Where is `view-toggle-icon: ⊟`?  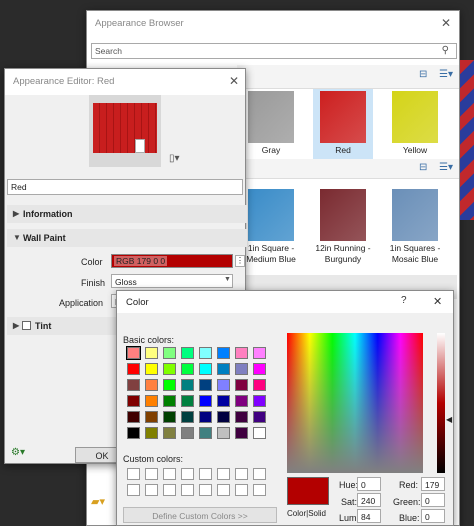
view-toggle-icon: ⊟ is located at coordinates (423, 74).